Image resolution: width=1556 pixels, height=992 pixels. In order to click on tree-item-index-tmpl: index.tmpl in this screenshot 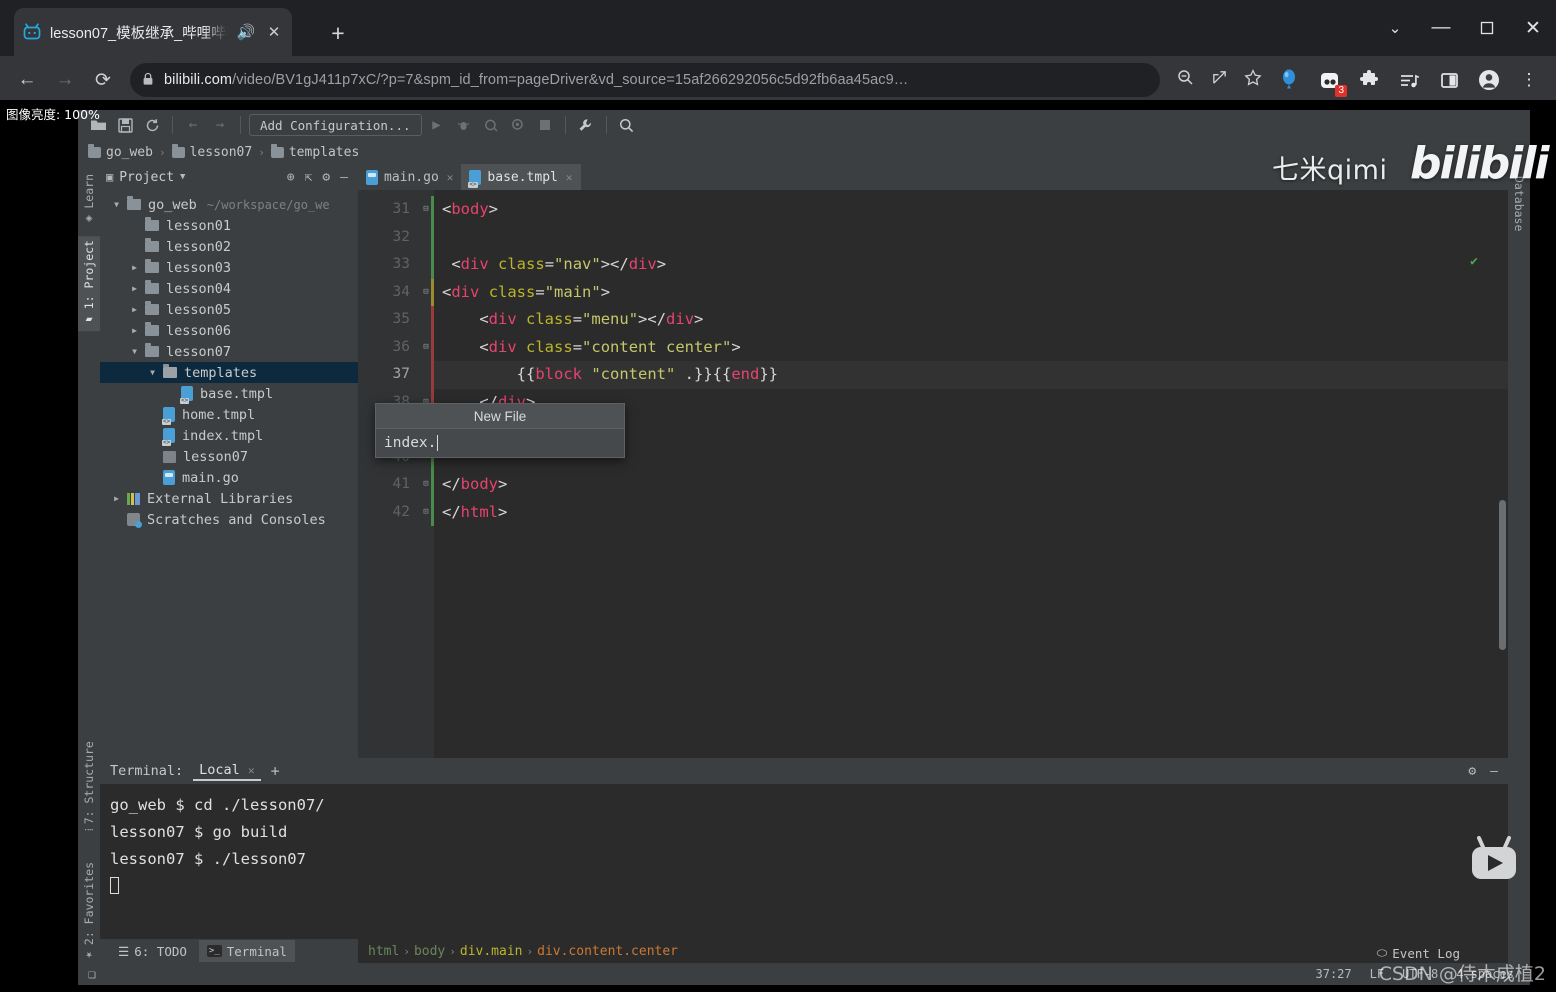, I will do `click(229, 435)`.